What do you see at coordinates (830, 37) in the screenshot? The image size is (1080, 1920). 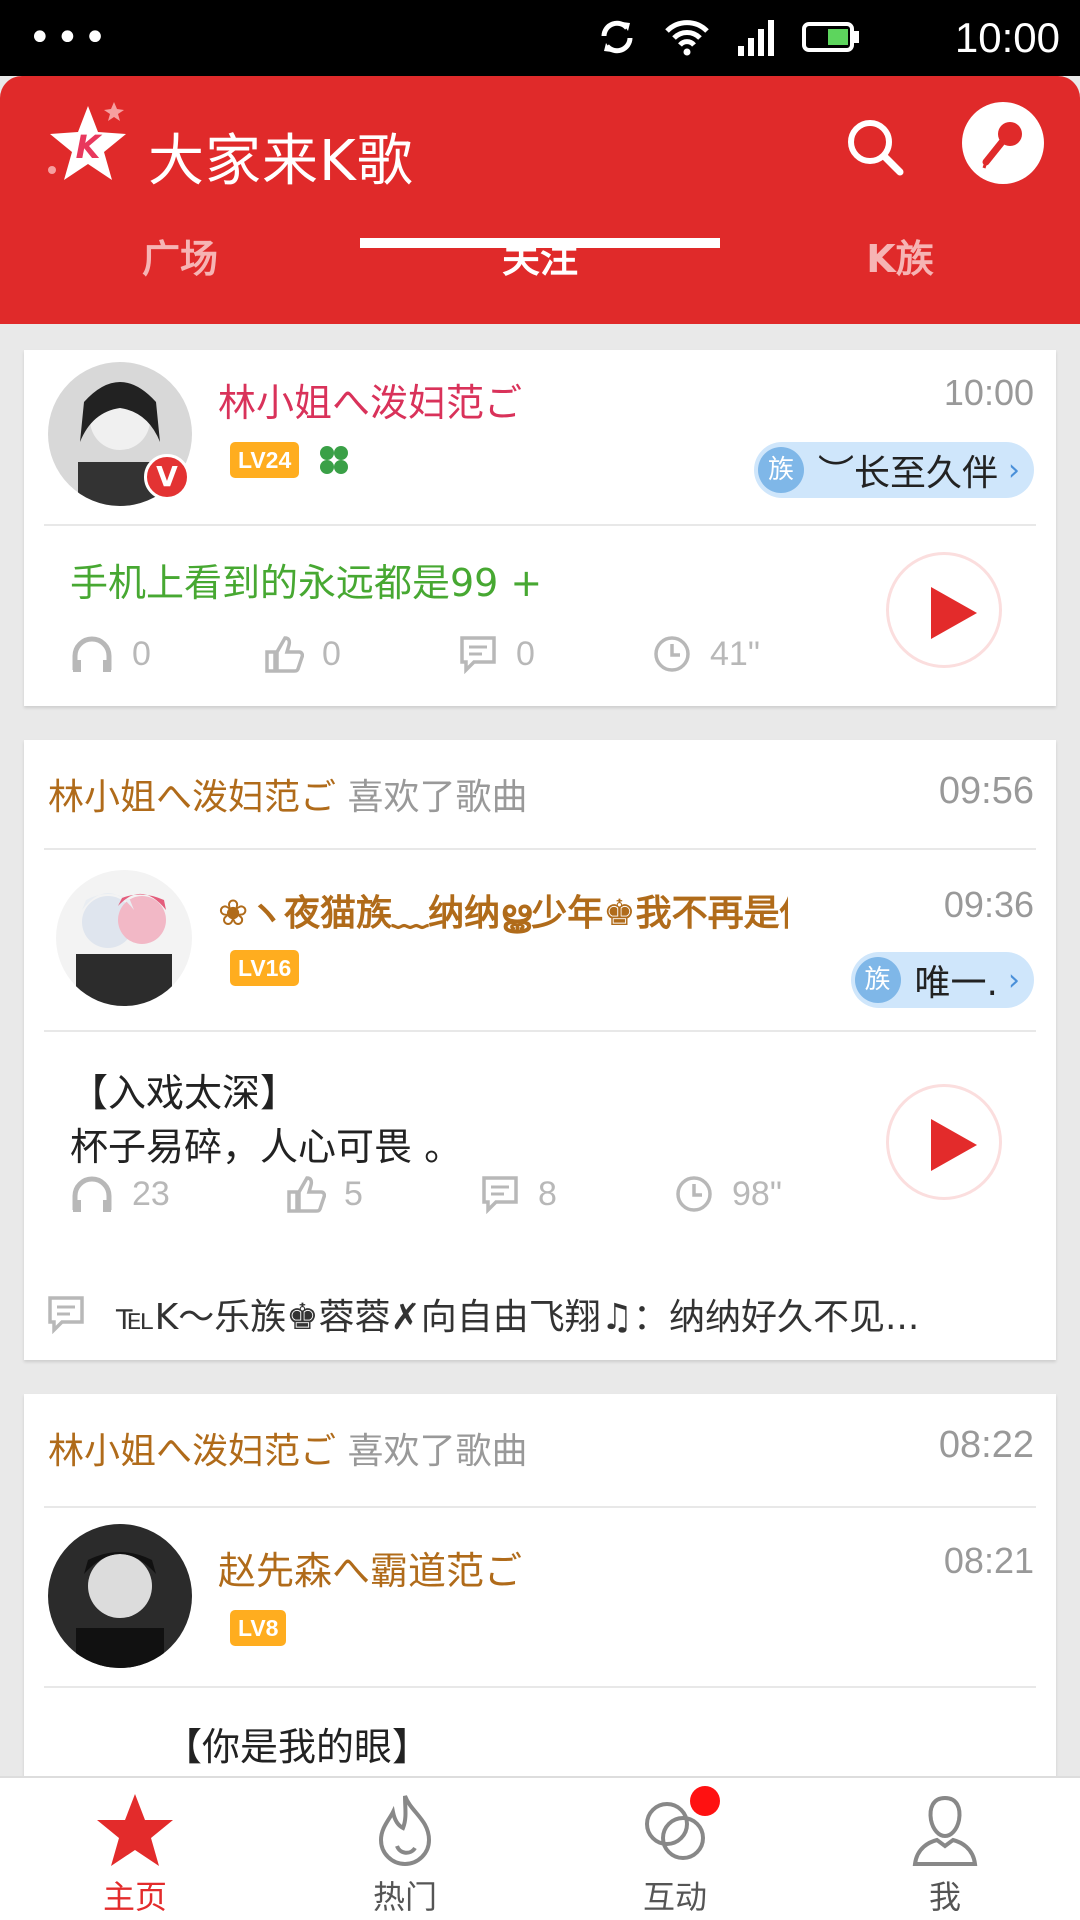 I see `battery-icon` at bounding box center [830, 37].